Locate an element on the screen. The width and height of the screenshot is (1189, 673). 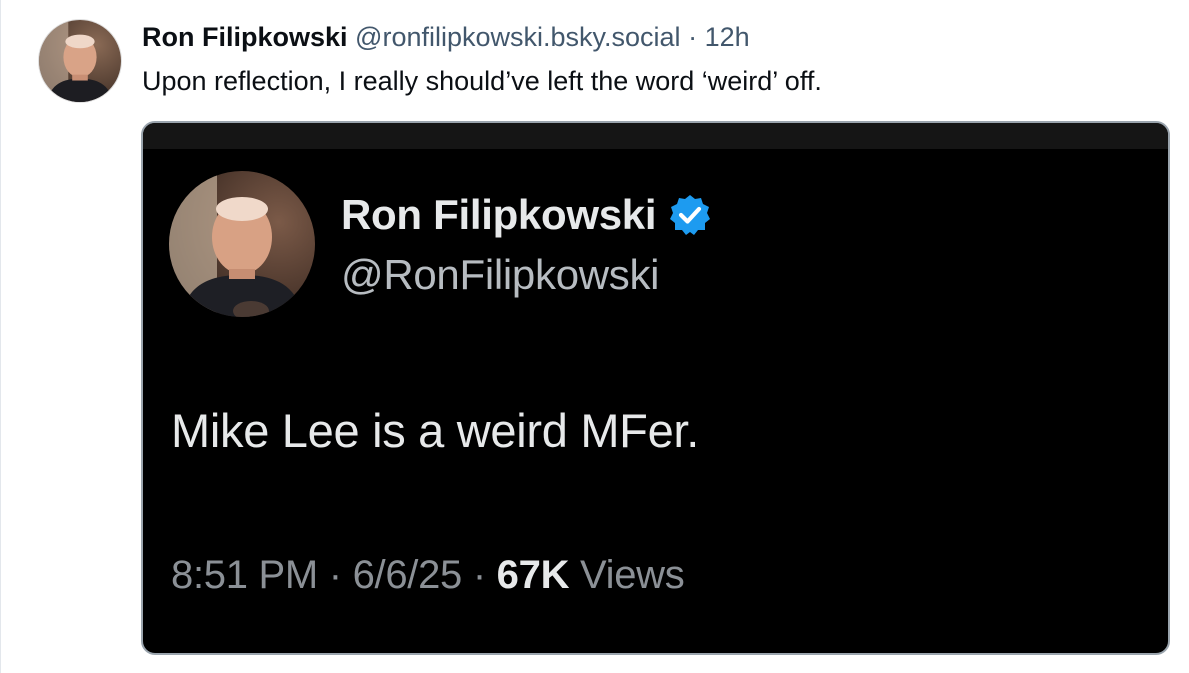
embed-author-handle: @RonFilipkowski is located at coordinates (500, 274).